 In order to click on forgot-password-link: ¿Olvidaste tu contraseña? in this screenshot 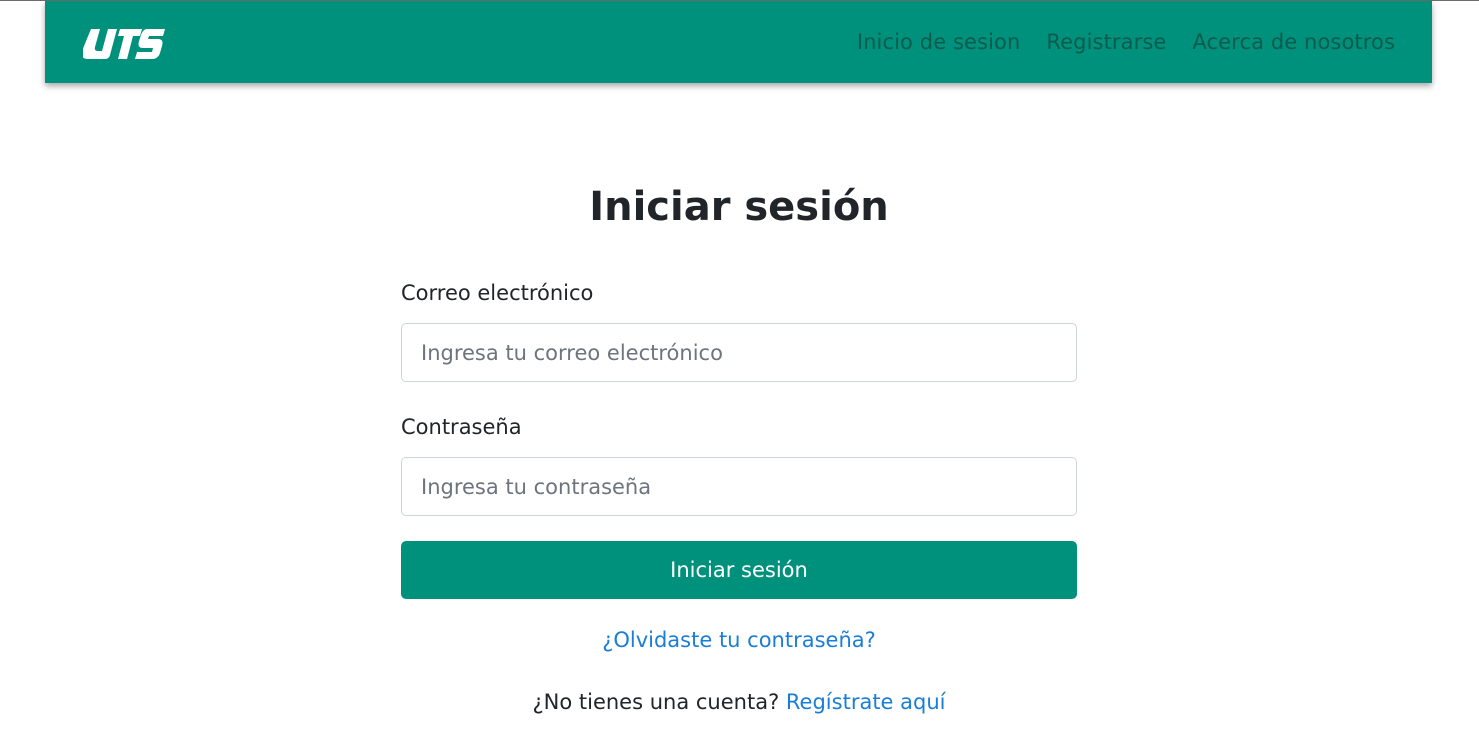, I will do `click(739, 640)`.